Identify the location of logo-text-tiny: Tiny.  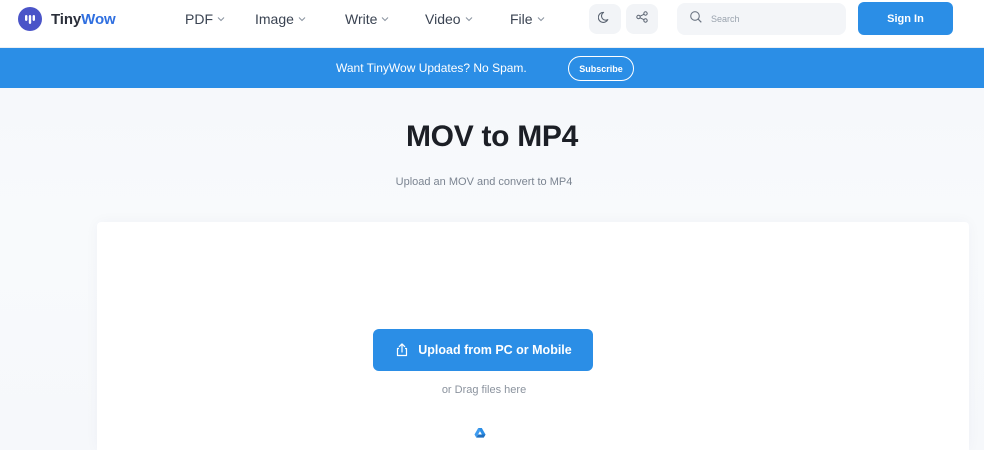
(66, 19).